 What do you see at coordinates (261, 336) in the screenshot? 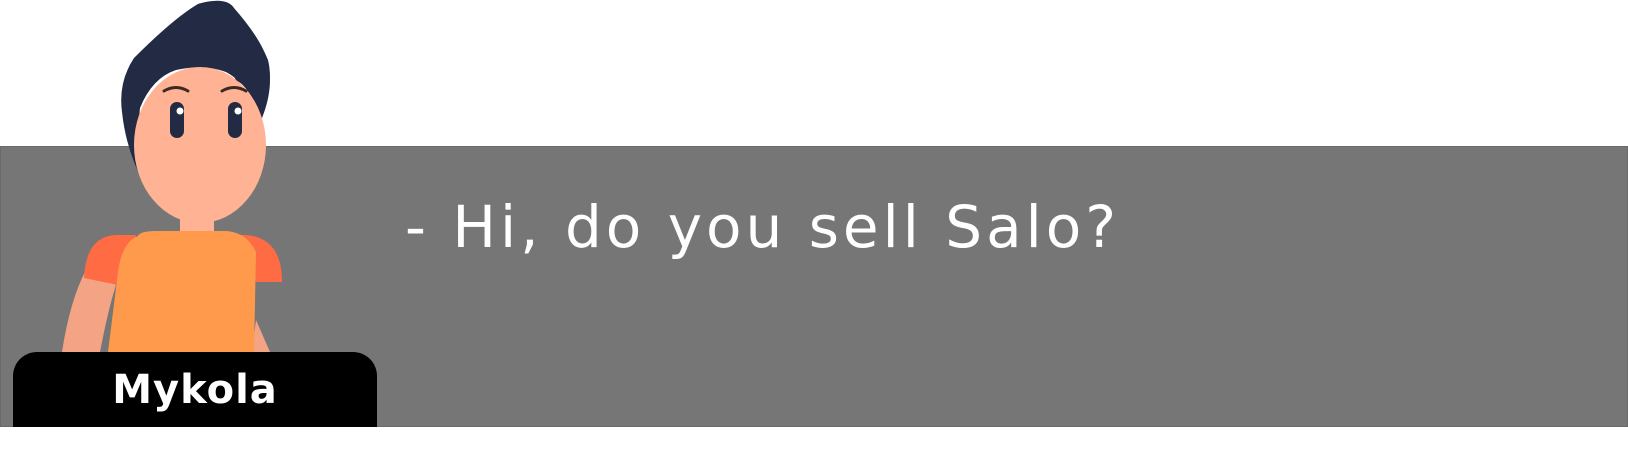
I see `character-right-arm` at bounding box center [261, 336].